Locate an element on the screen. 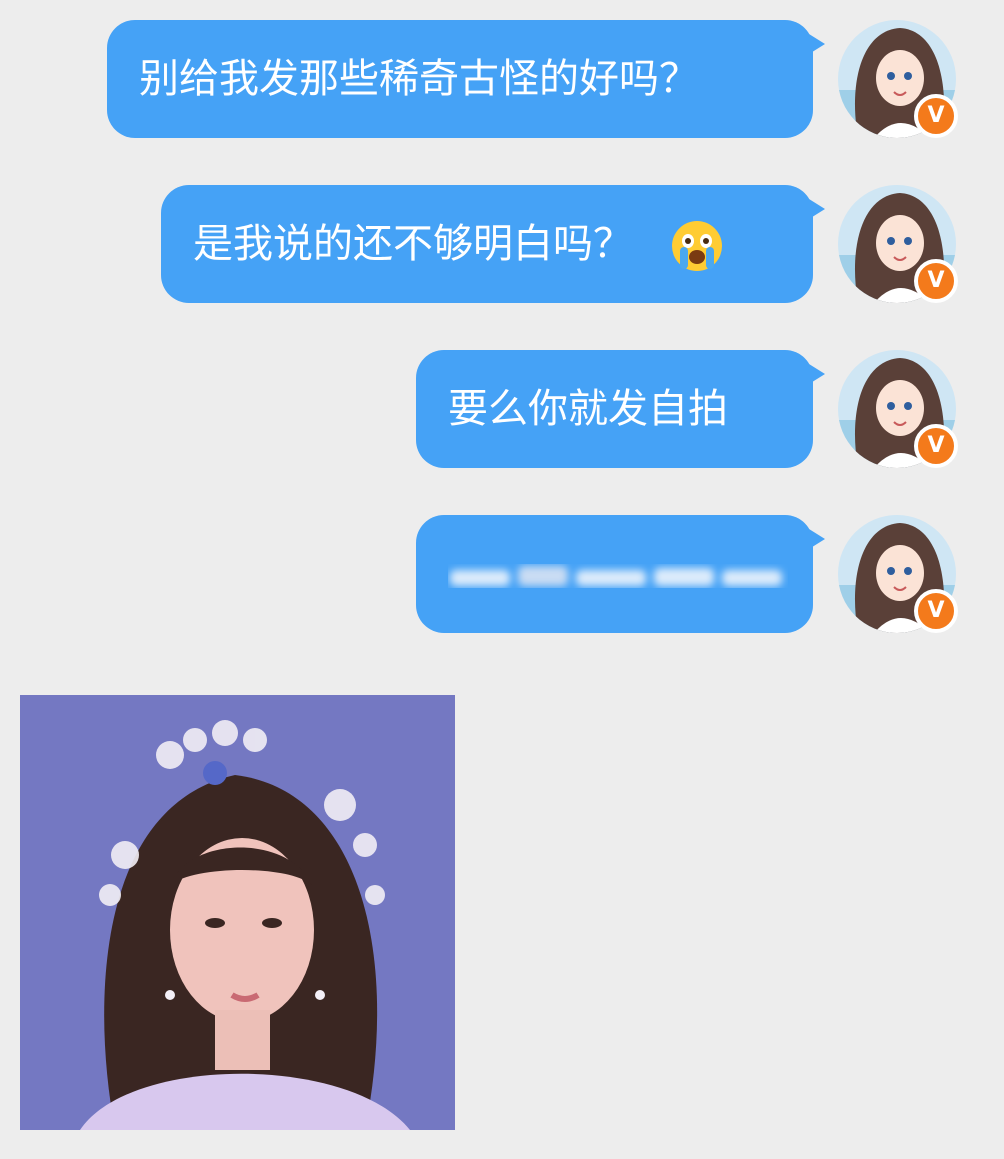  message-bubble: 别给我发那些稀奇古怪的好吗？ is located at coordinates (466, 79).